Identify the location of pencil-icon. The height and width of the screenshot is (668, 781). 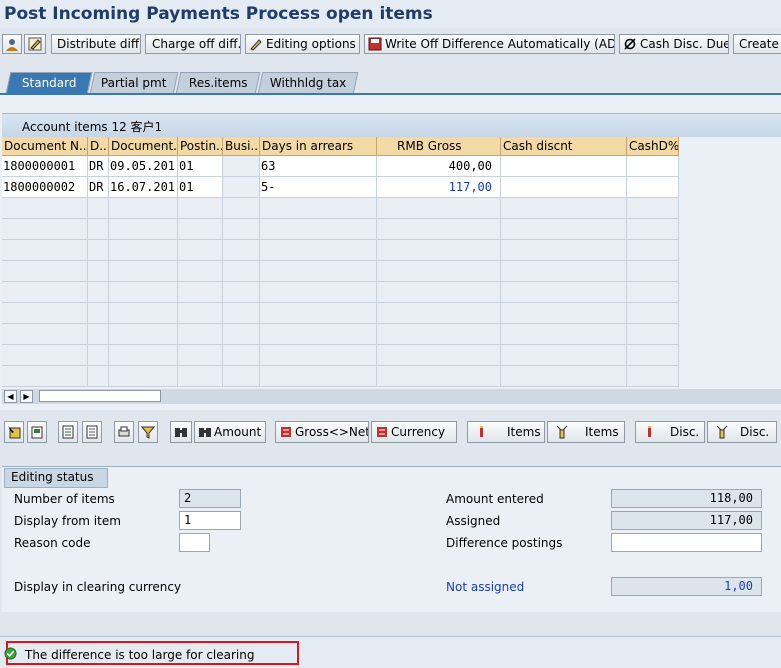
(256, 45).